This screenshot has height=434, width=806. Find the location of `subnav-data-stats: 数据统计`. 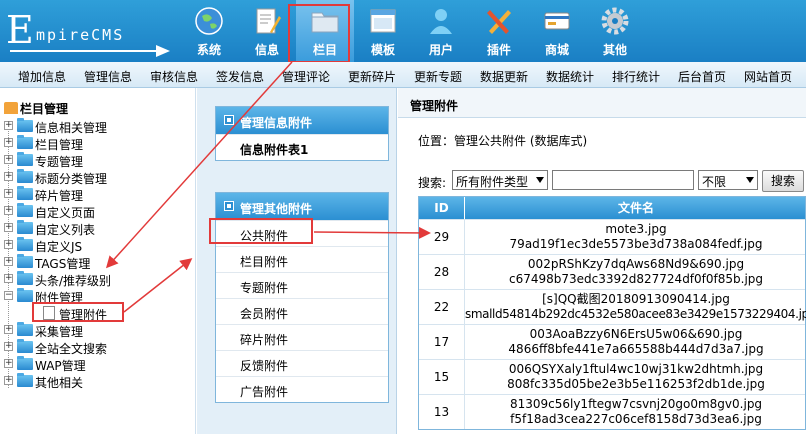

subnav-data-stats: 数据统计 is located at coordinates (570, 76).